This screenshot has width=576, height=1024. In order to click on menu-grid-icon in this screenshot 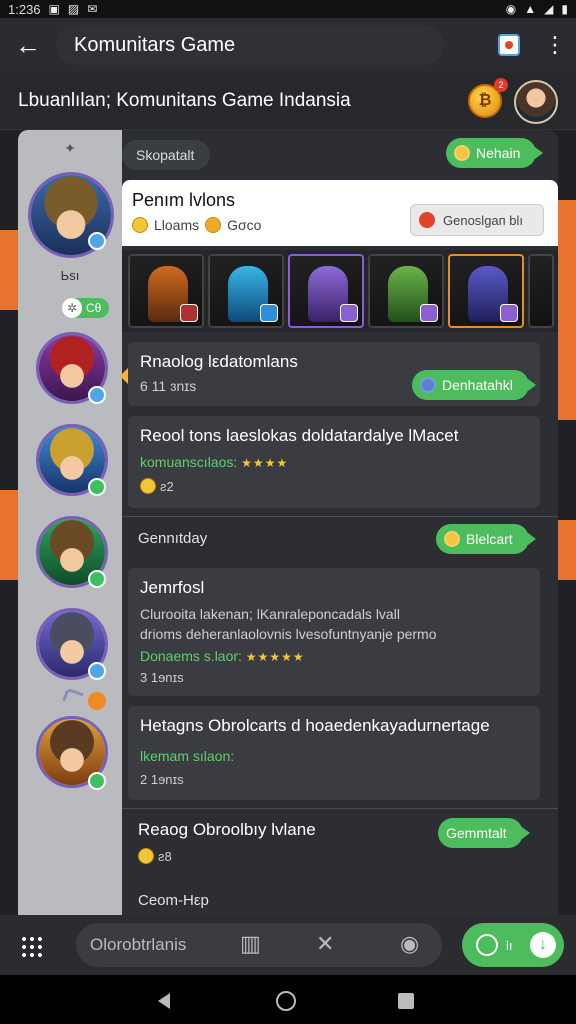, I will do `click(32, 947)`.